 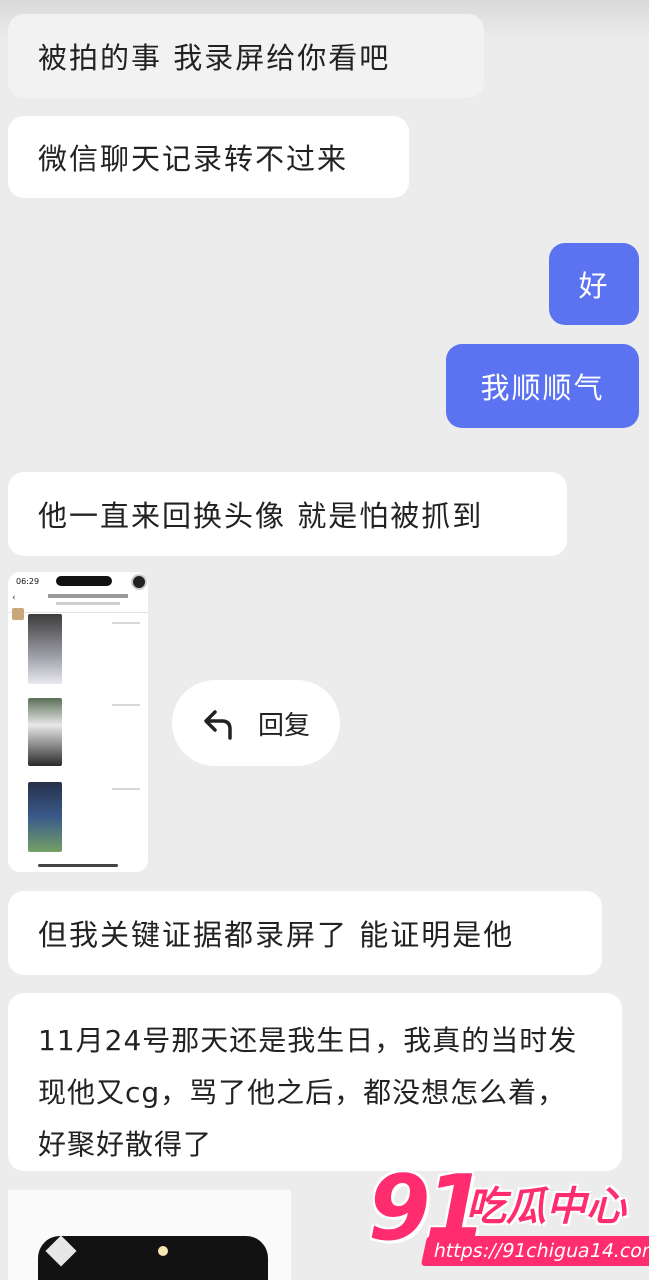 What do you see at coordinates (214, 58) in the screenshot?
I see `message-text: 被拍的事 我录屏给你看吧` at bounding box center [214, 58].